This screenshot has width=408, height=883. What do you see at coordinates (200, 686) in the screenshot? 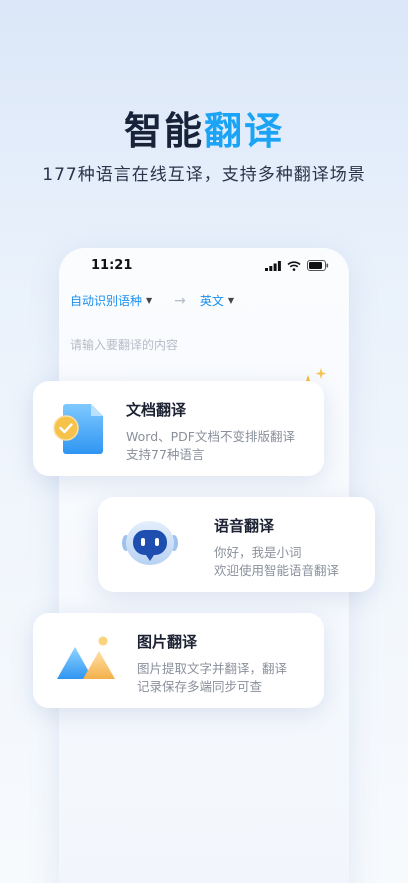
I see `card-description-line: 记录保存多端同步可查` at bounding box center [200, 686].